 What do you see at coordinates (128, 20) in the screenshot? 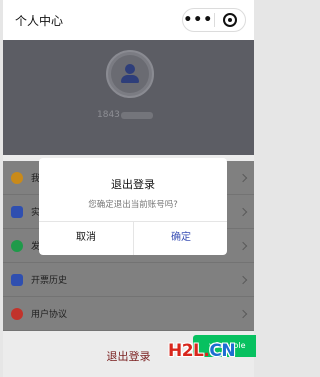
I see `nav-bar: 个人中心 •••` at bounding box center [128, 20].